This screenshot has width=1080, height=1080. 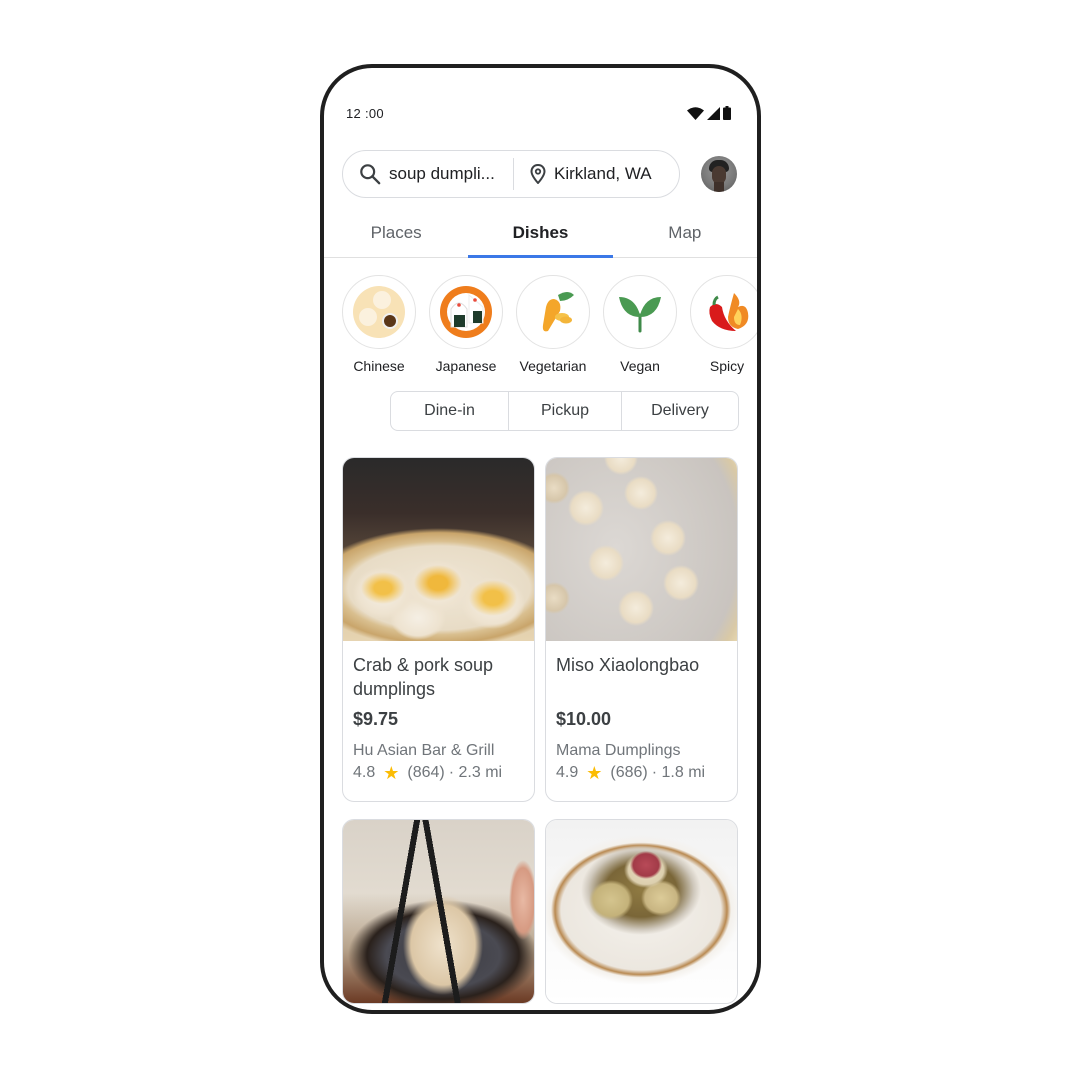 What do you see at coordinates (423, 677) in the screenshot?
I see `dish-name: Crab & pork soup dumplings` at bounding box center [423, 677].